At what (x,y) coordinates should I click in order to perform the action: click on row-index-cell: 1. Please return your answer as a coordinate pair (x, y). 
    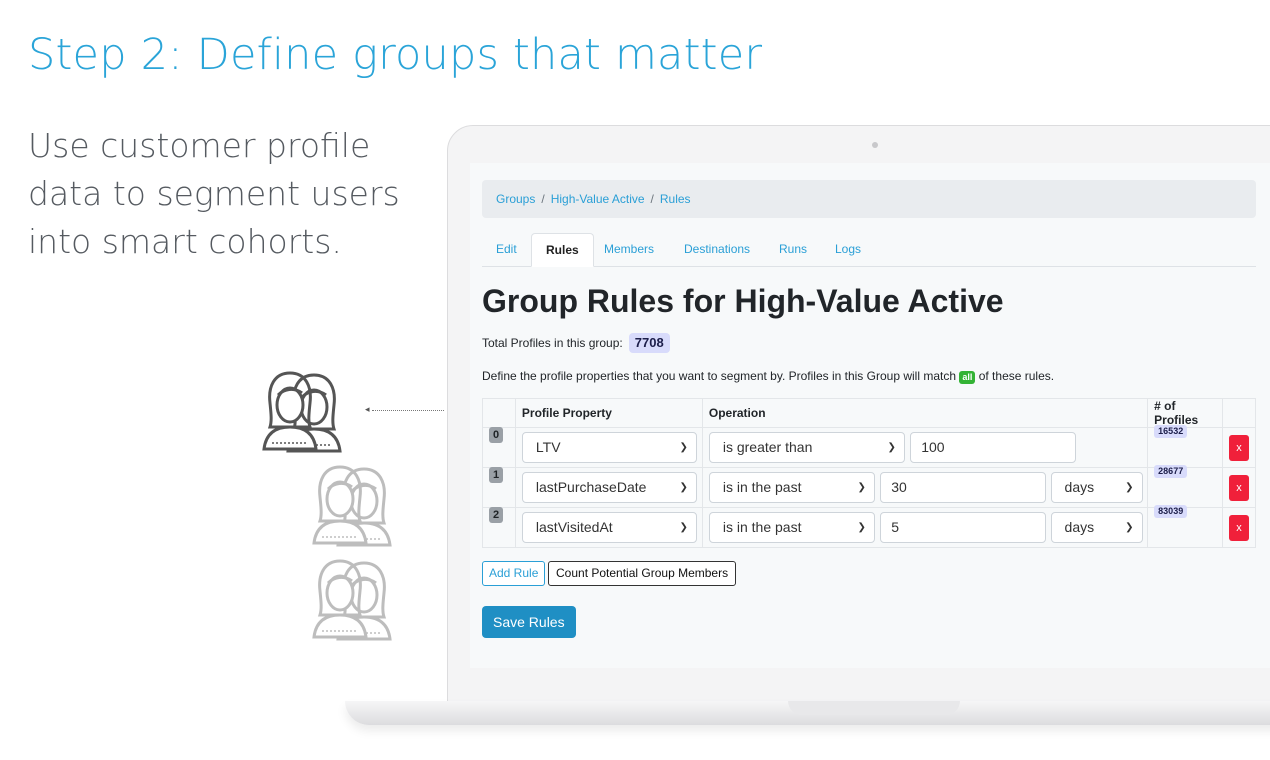
    Looking at the image, I should click on (499, 487).